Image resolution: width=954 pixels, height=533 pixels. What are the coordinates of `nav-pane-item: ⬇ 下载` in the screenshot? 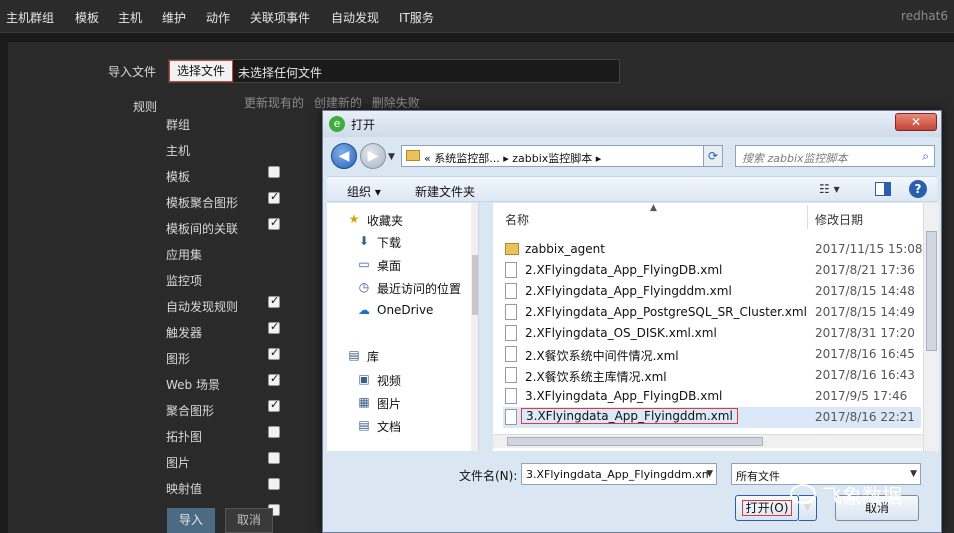 It's located at (402, 242).